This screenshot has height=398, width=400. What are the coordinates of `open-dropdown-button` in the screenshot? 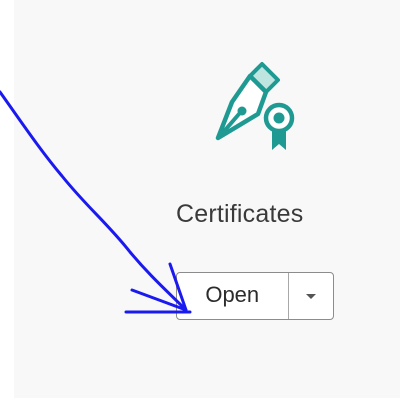 It's located at (311, 296).